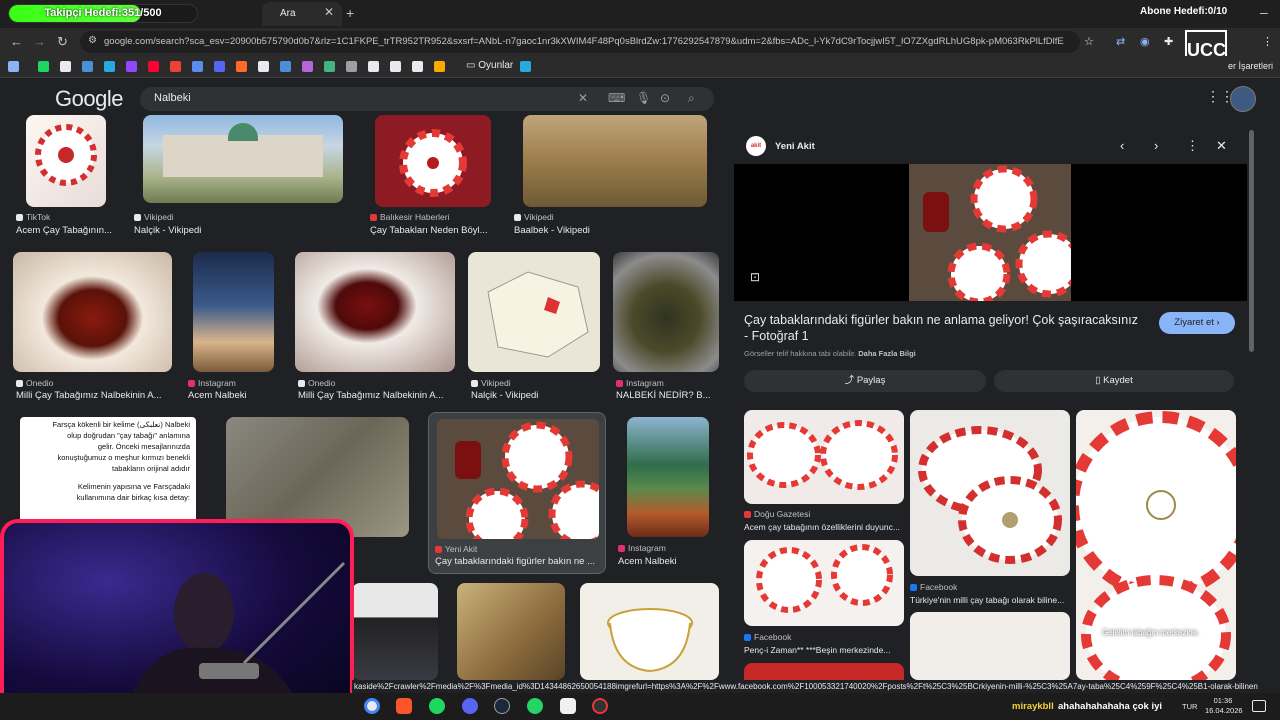 This screenshot has width=1280, height=720. Describe the element at coordinates (1122, 145) in the screenshot. I see `previous-chevron-icon: ‹` at that location.